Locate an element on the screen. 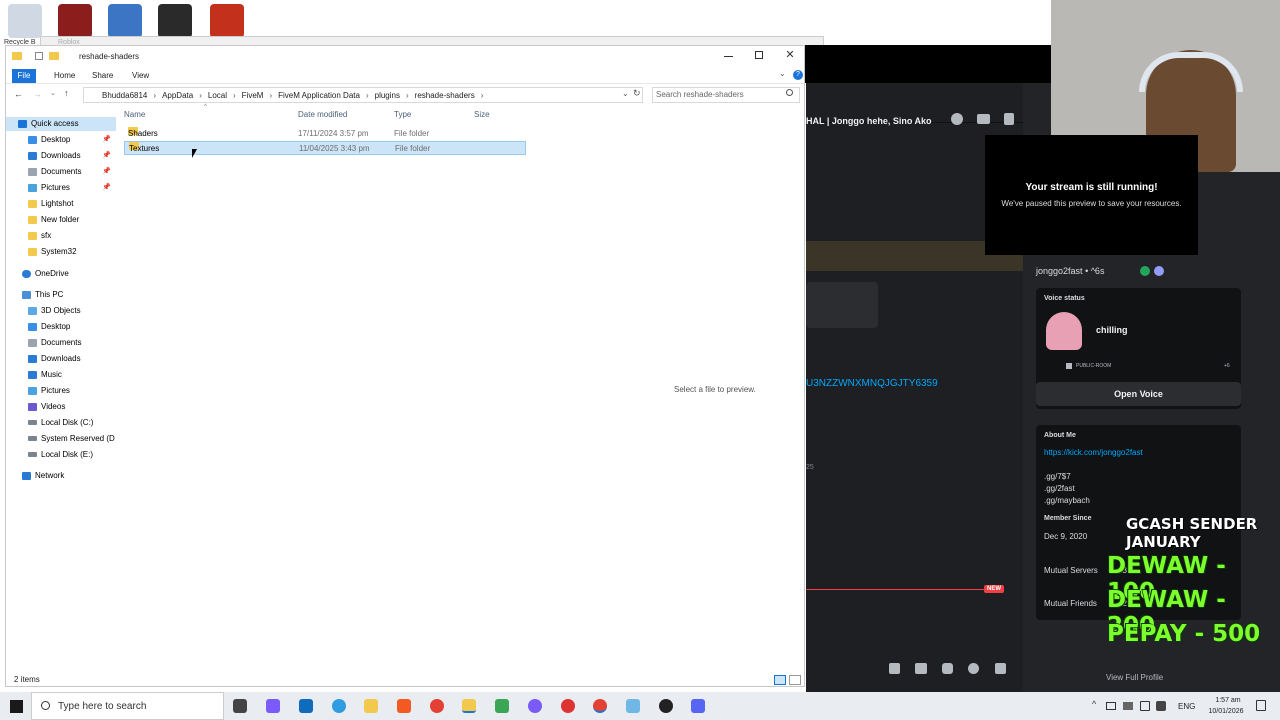  nav-videos: Videos is located at coordinates (61, 407).